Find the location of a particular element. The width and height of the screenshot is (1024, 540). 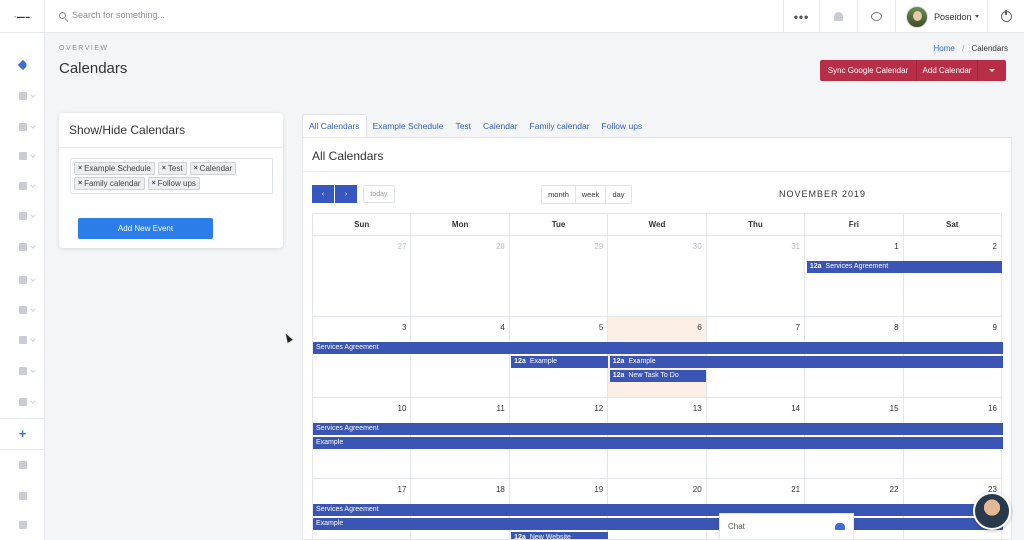

notifications-button is located at coordinates (838, 16).